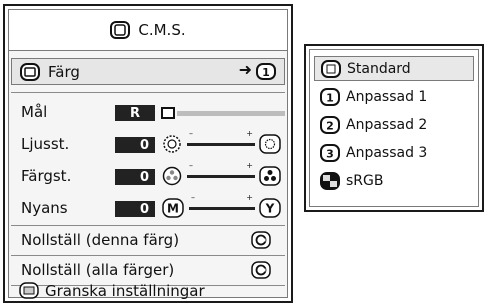 This screenshot has height=307, width=493. I want to click on preset-option-custom-2: 2 Anpassad 2, so click(394, 124).